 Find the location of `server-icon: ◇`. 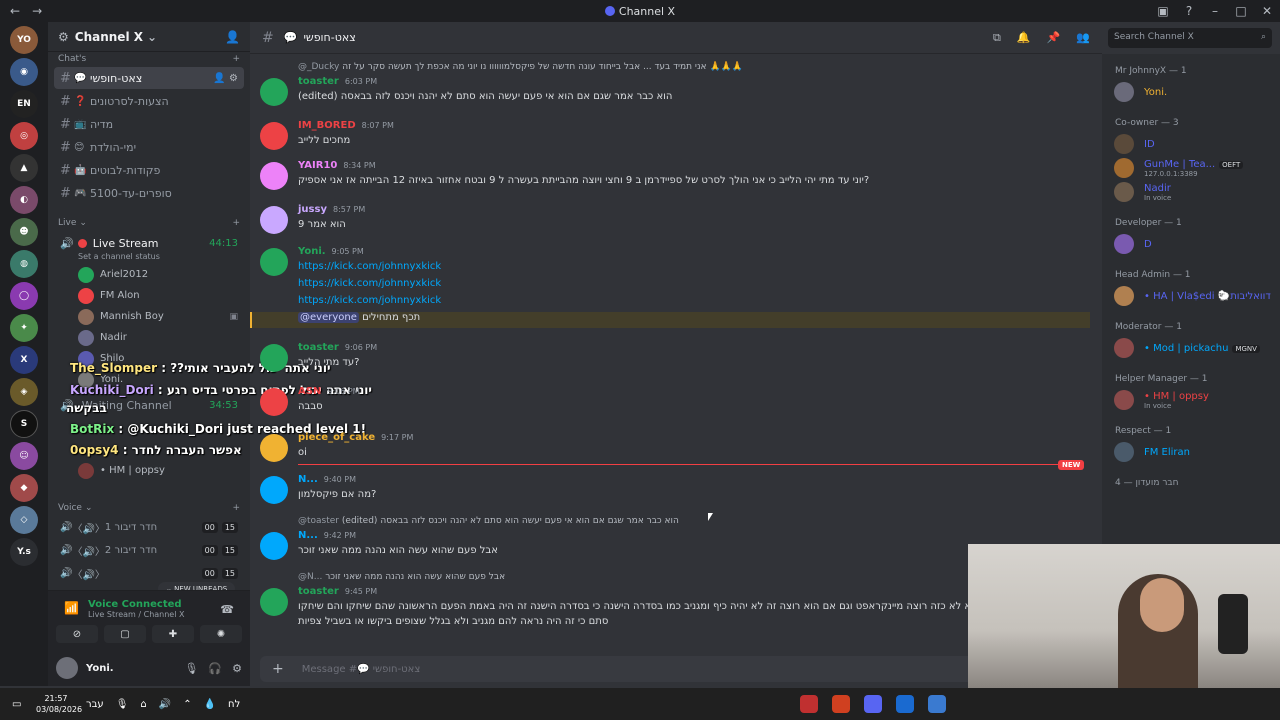

server-icon: ◇ is located at coordinates (24, 520).